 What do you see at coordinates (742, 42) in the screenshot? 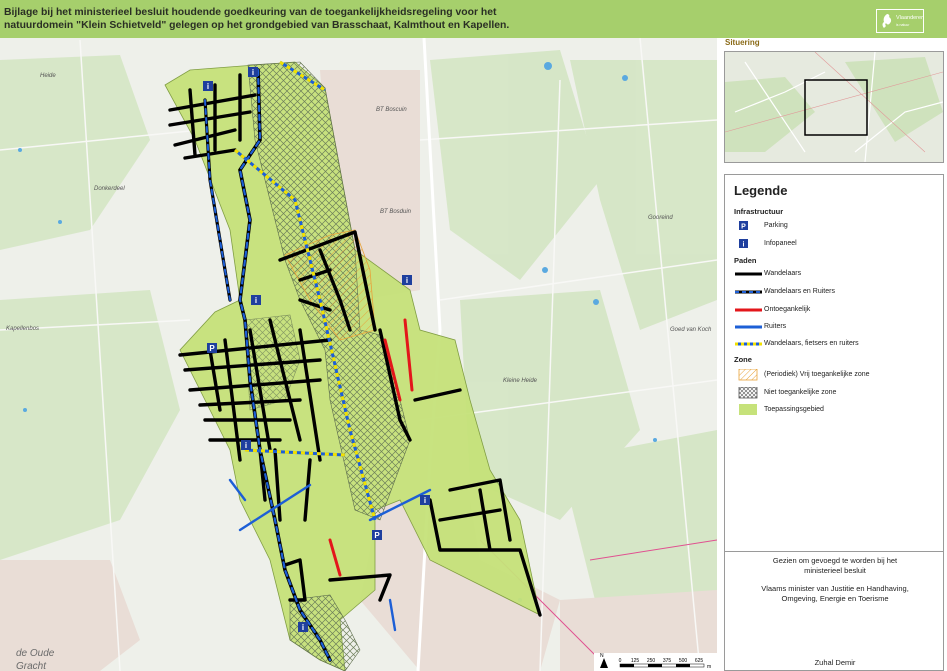
I see `situering-title: Situering` at bounding box center [742, 42].